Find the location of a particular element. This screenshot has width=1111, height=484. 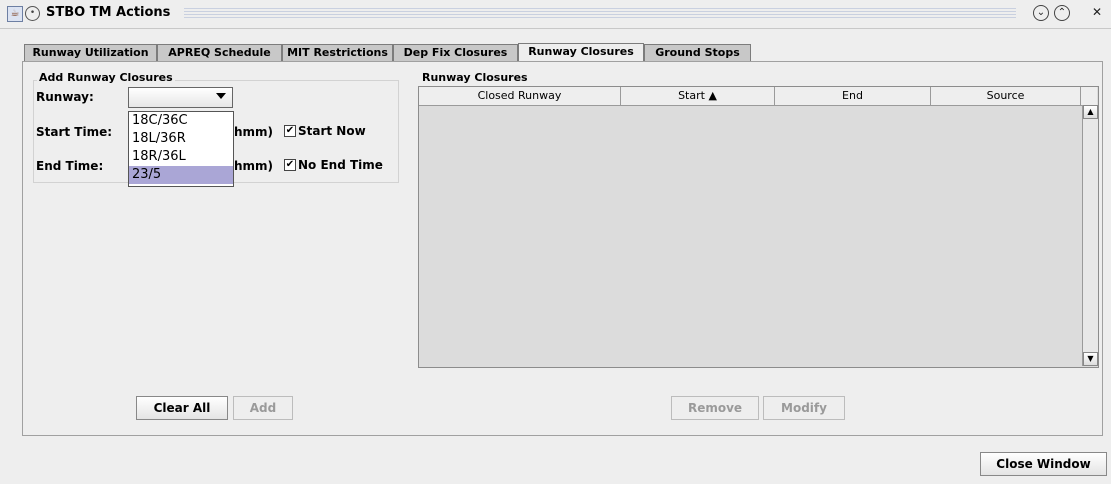

runway-dropdown-list: 18C/36C 18L/36R 18R/36L 23/5 is located at coordinates (181, 149).